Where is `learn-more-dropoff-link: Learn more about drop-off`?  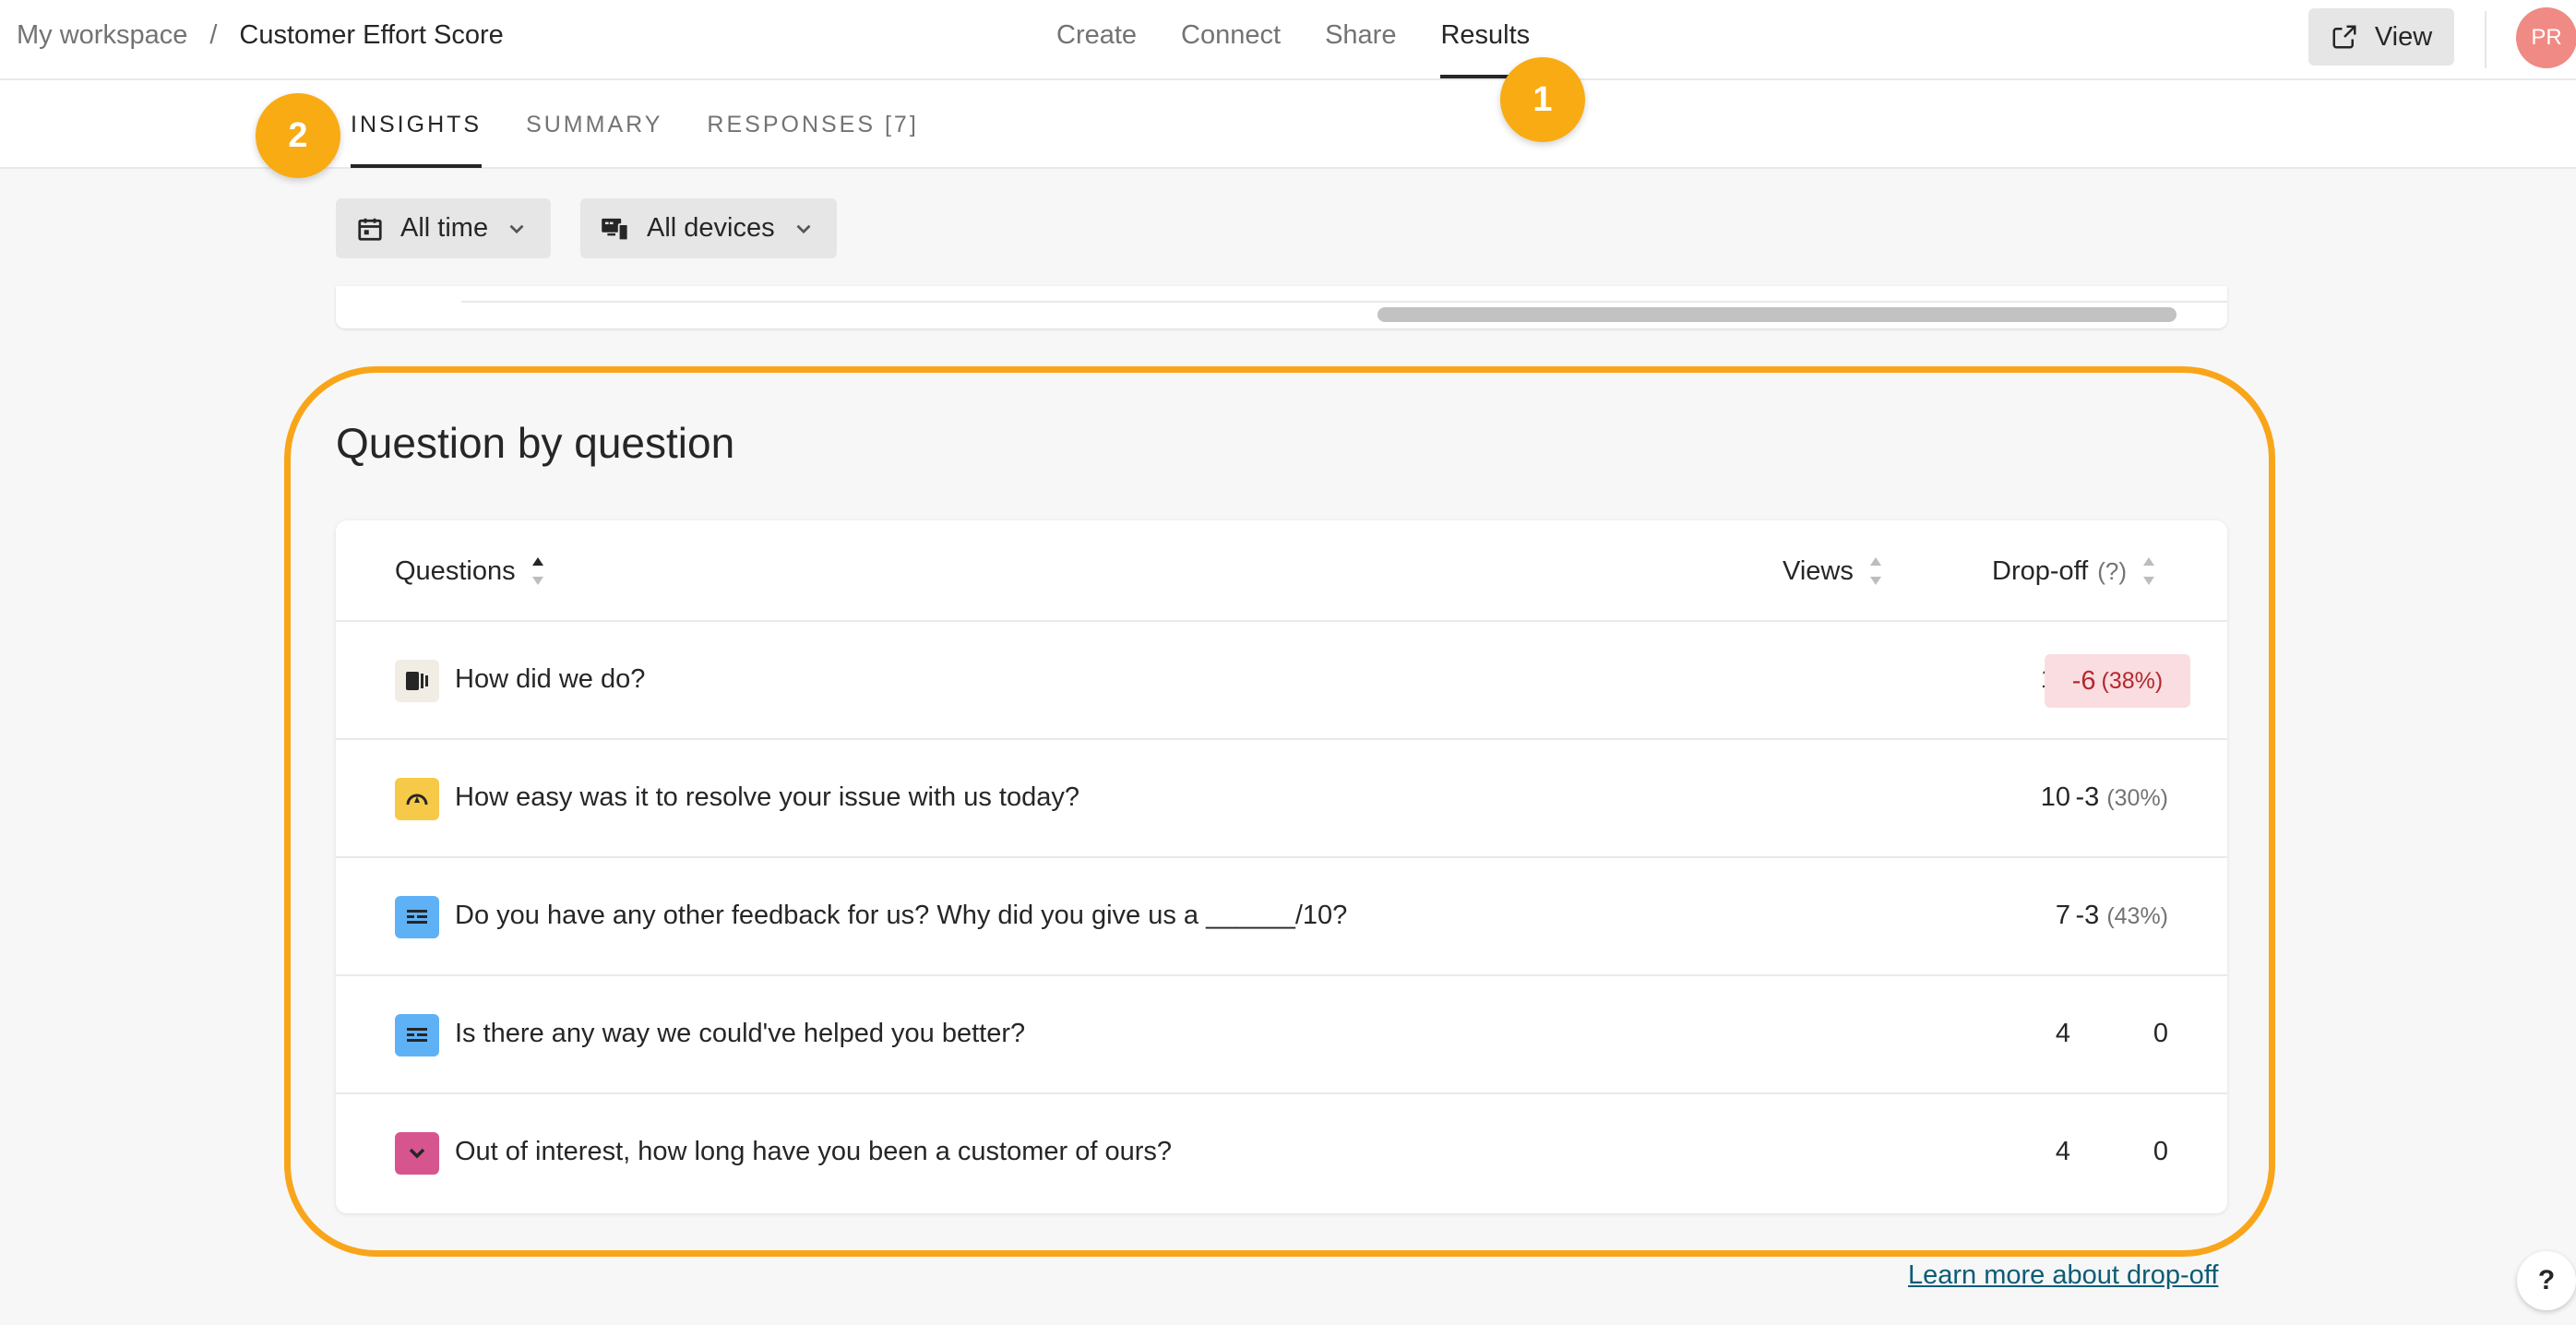
learn-more-dropoff-link: Learn more about drop-off is located at coordinates (2063, 1275).